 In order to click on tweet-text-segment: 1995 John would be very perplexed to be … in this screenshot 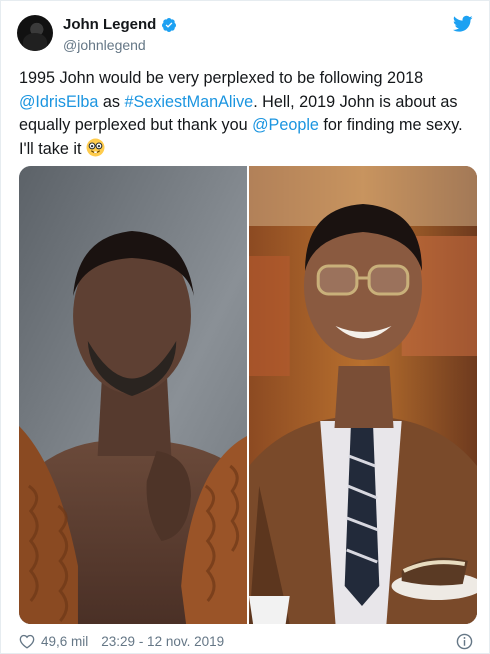, I will do `click(221, 78)`.